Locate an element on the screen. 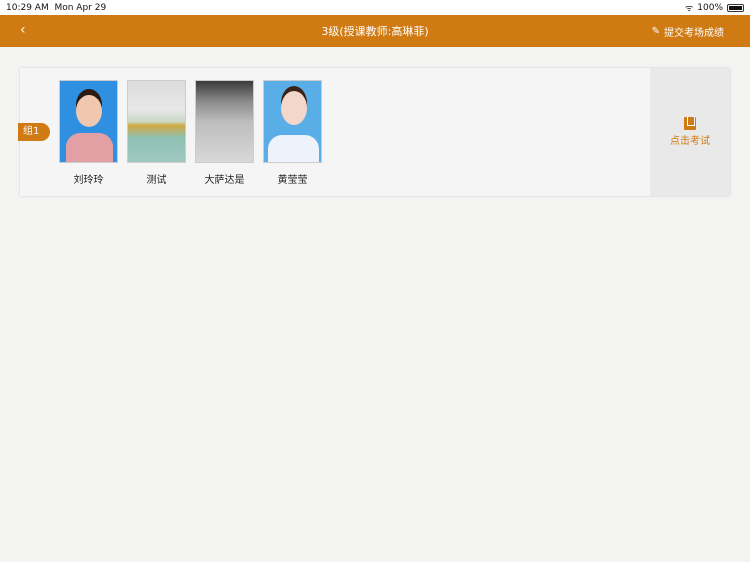 The height and width of the screenshot is (562, 750). back-button: ‹ is located at coordinates (23, 30).